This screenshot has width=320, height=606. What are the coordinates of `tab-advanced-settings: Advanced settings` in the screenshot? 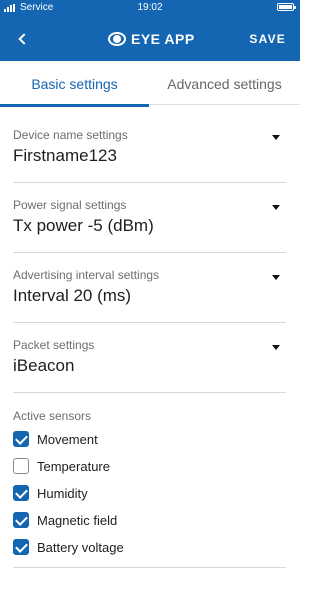 It's located at (224, 84).